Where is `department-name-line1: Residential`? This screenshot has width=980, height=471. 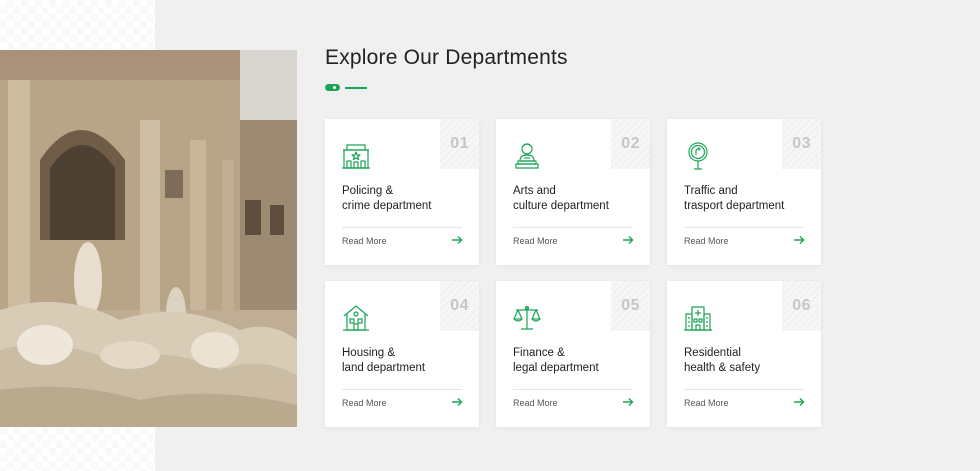
department-name-line1: Residential is located at coordinates (712, 353).